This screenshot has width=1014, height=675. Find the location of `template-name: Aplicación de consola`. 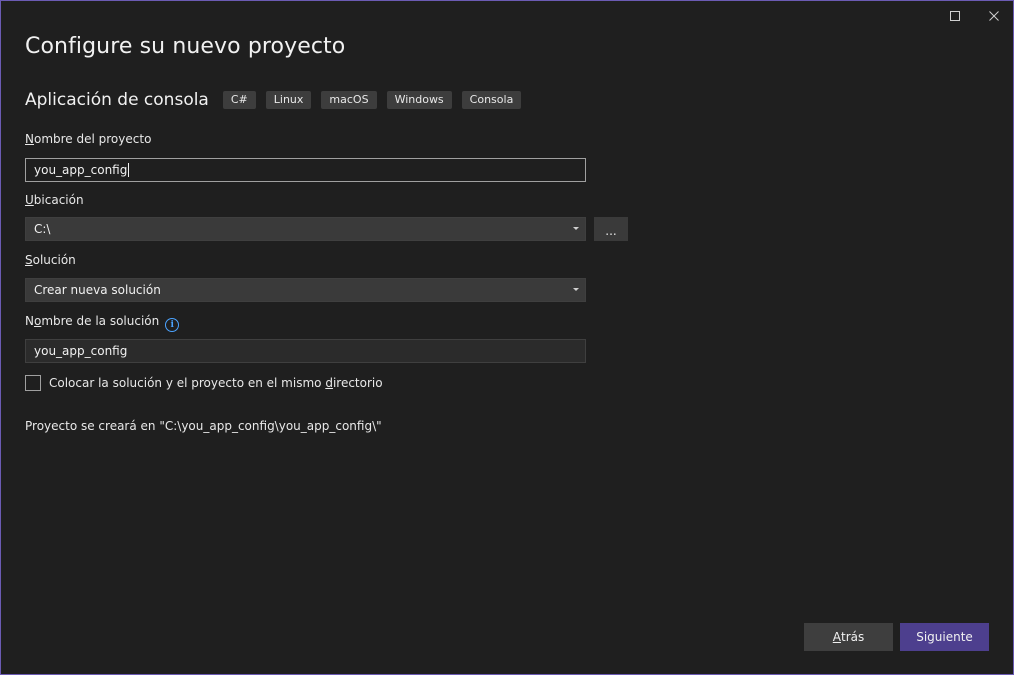

template-name: Aplicación de consola is located at coordinates (117, 100).